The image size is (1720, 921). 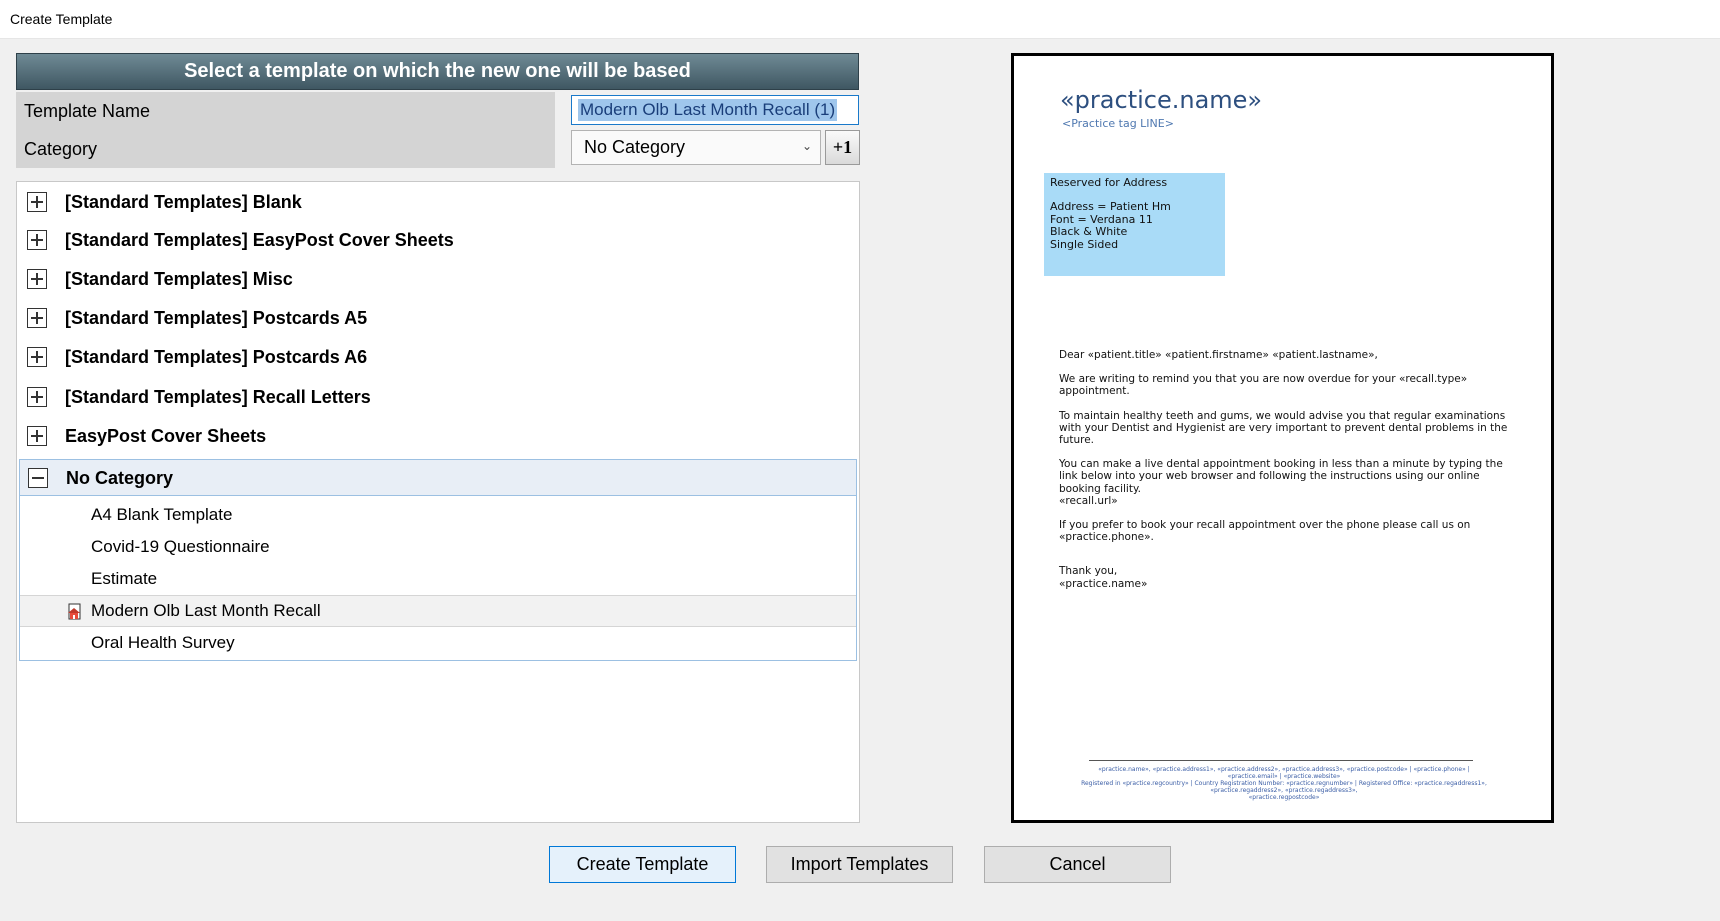 I want to click on tree-group-label: EasyPost Cover Sheets, so click(x=166, y=435).